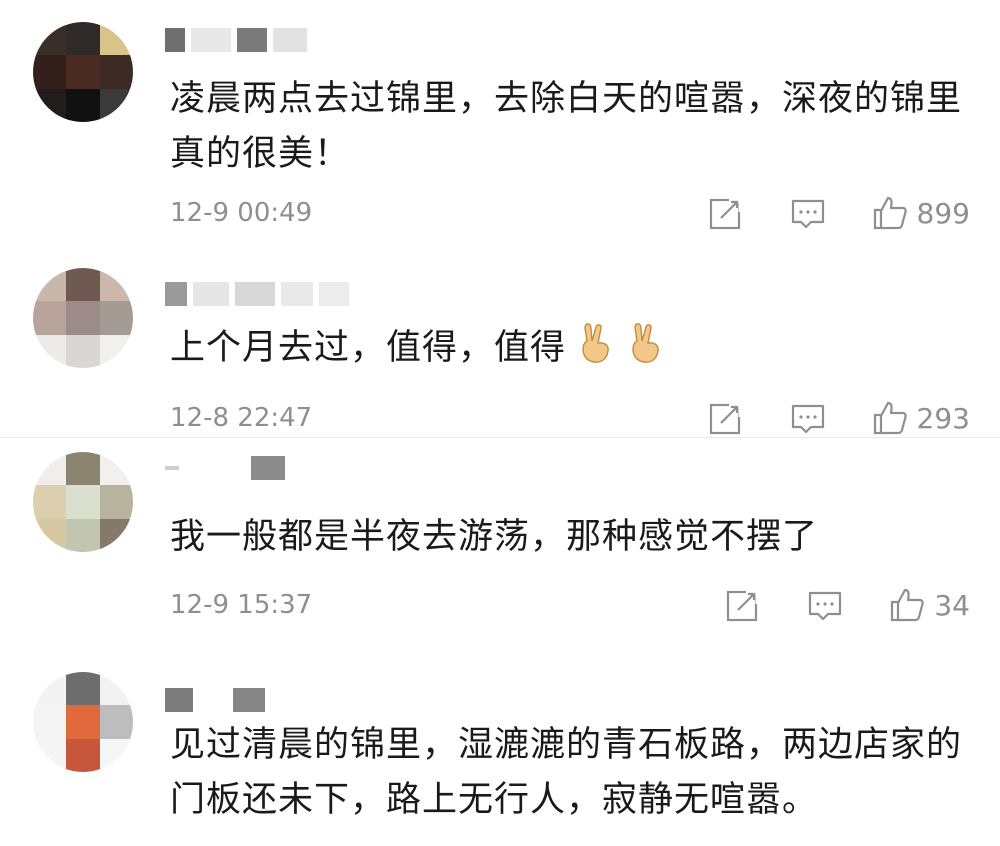 Image resolution: width=1000 pixels, height=846 pixels. What do you see at coordinates (570, 418) in the screenshot?
I see `comment-meta: 12-8 22:47 293` at bounding box center [570, 418].